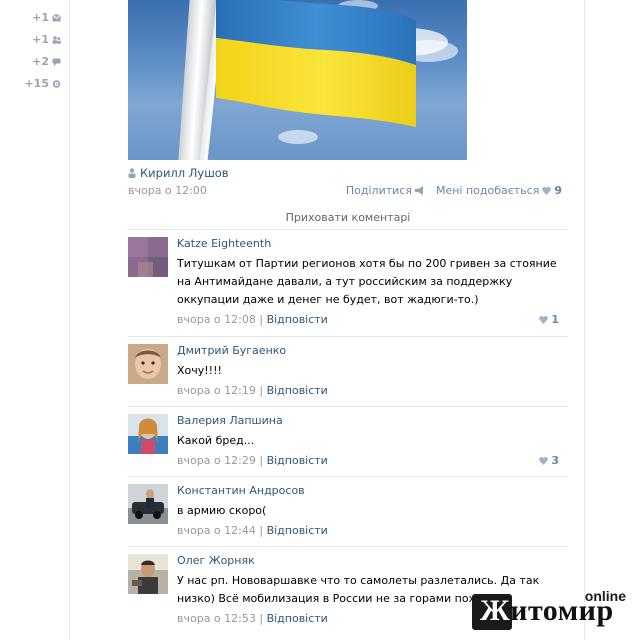  I want to click on post-author: Кирилл Лушов, so click(178, 173).